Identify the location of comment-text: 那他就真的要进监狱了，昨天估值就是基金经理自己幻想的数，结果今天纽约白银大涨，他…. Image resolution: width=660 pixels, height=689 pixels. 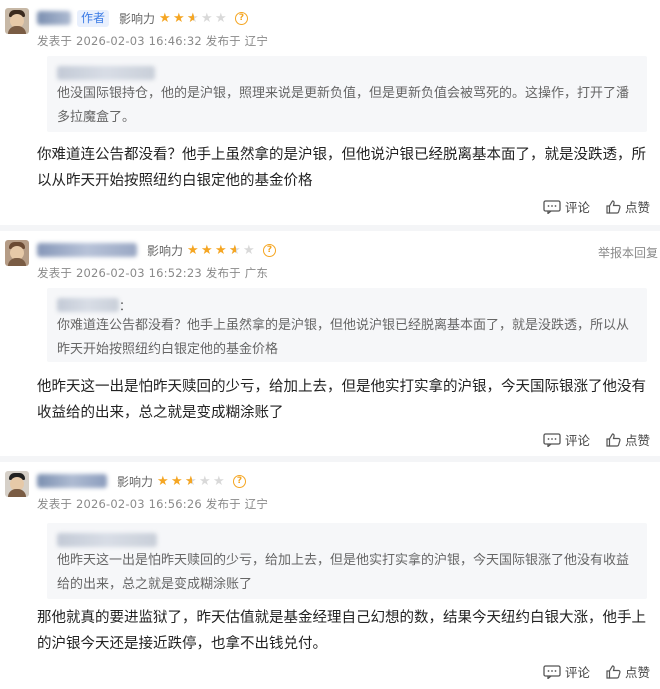
(341, 631).